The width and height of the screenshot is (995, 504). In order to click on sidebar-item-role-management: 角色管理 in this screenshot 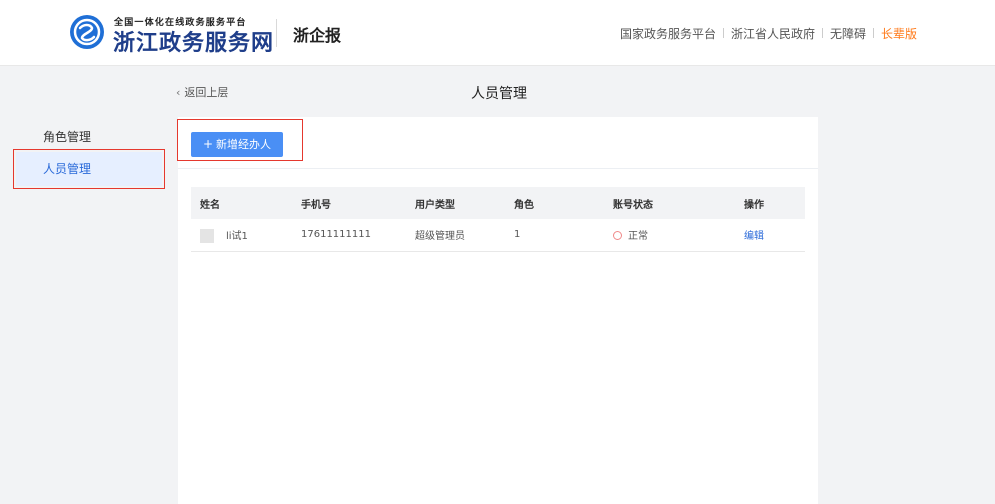, I will do `click(89, 137)`.